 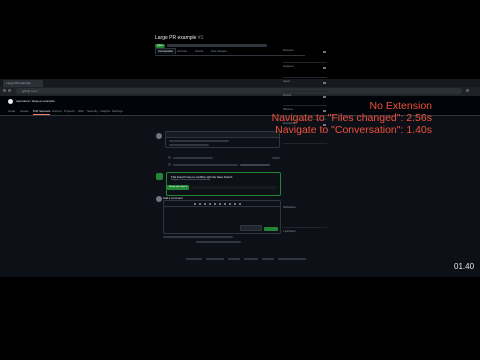 I want to click on pr-meta-line, so click(x=217, y=45).